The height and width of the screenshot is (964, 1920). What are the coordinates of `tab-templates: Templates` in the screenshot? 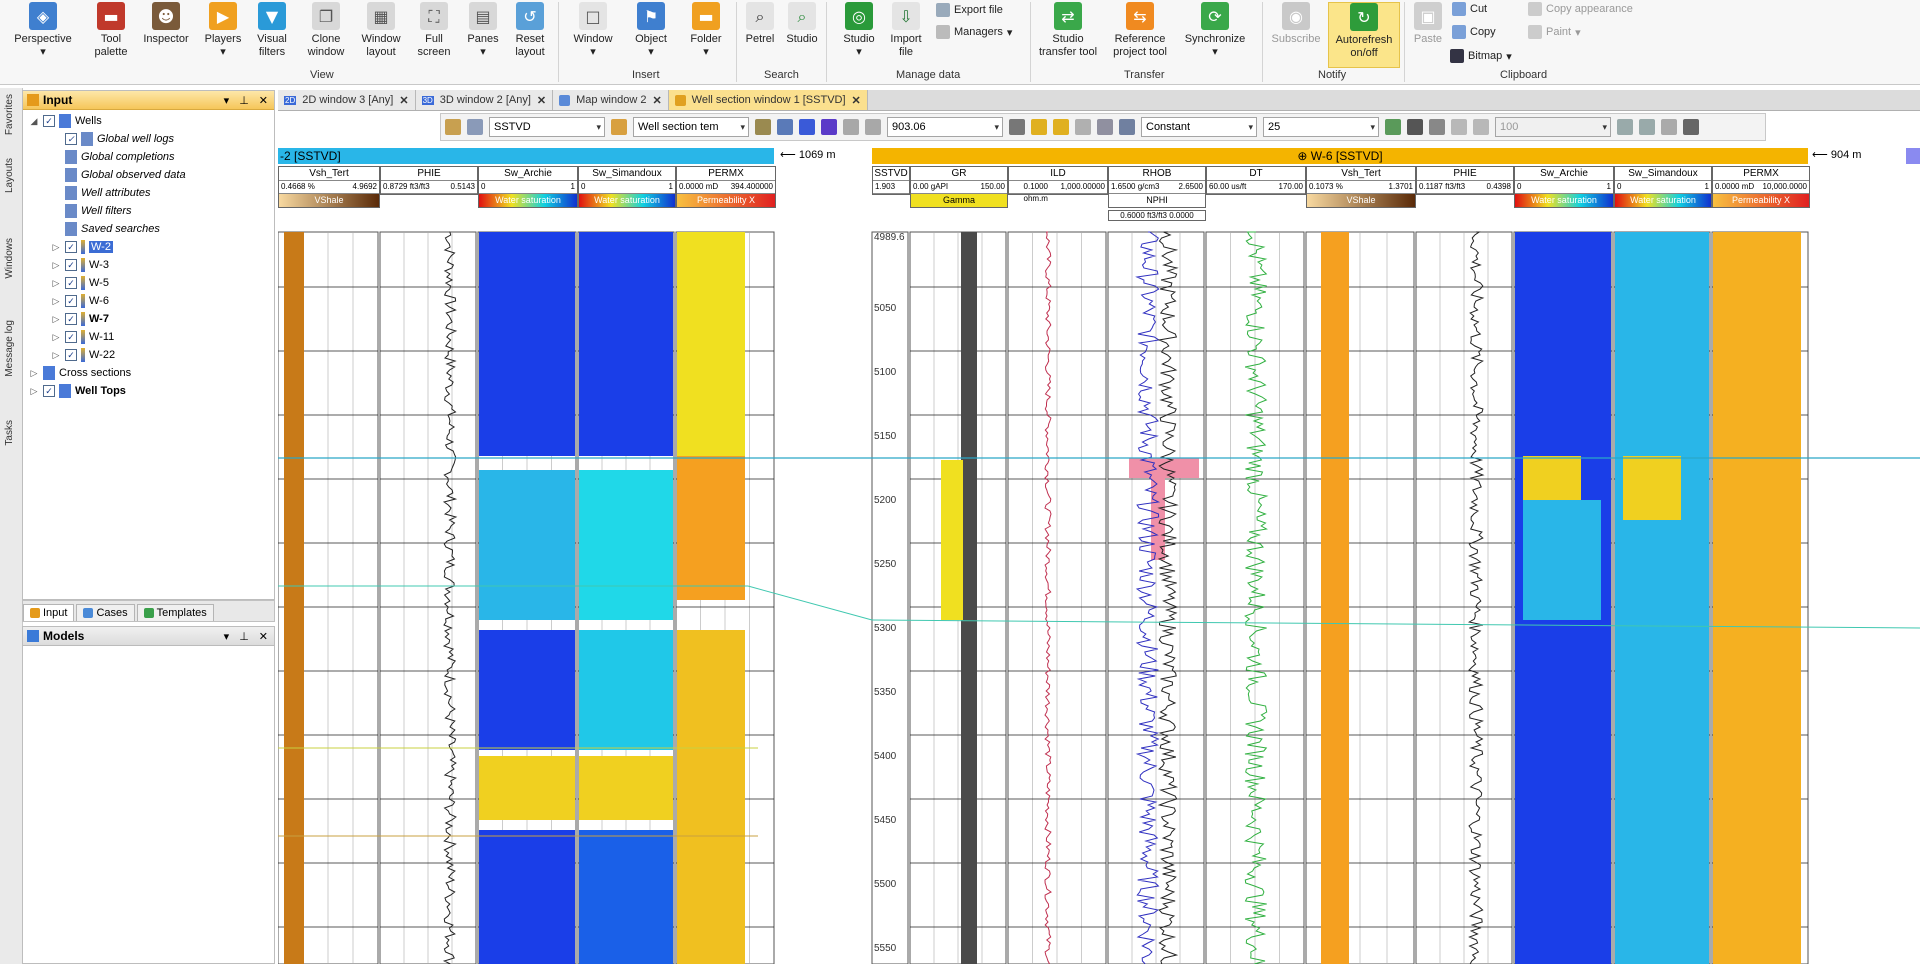 It's located at (175, 612).